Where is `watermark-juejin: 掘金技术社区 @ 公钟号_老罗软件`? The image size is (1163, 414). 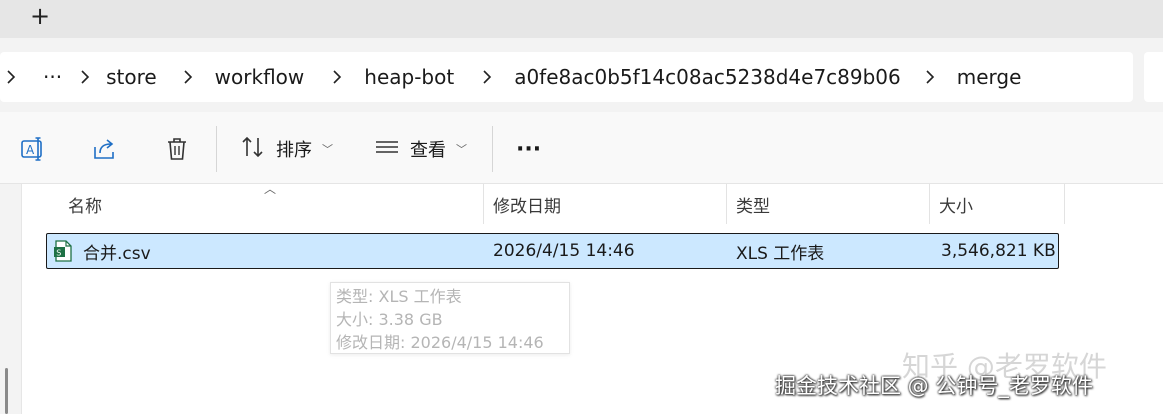 watermark-juejin: 掘金技术社区 @ 公钟号_老罗软件 is located at coordinates (934, 386).